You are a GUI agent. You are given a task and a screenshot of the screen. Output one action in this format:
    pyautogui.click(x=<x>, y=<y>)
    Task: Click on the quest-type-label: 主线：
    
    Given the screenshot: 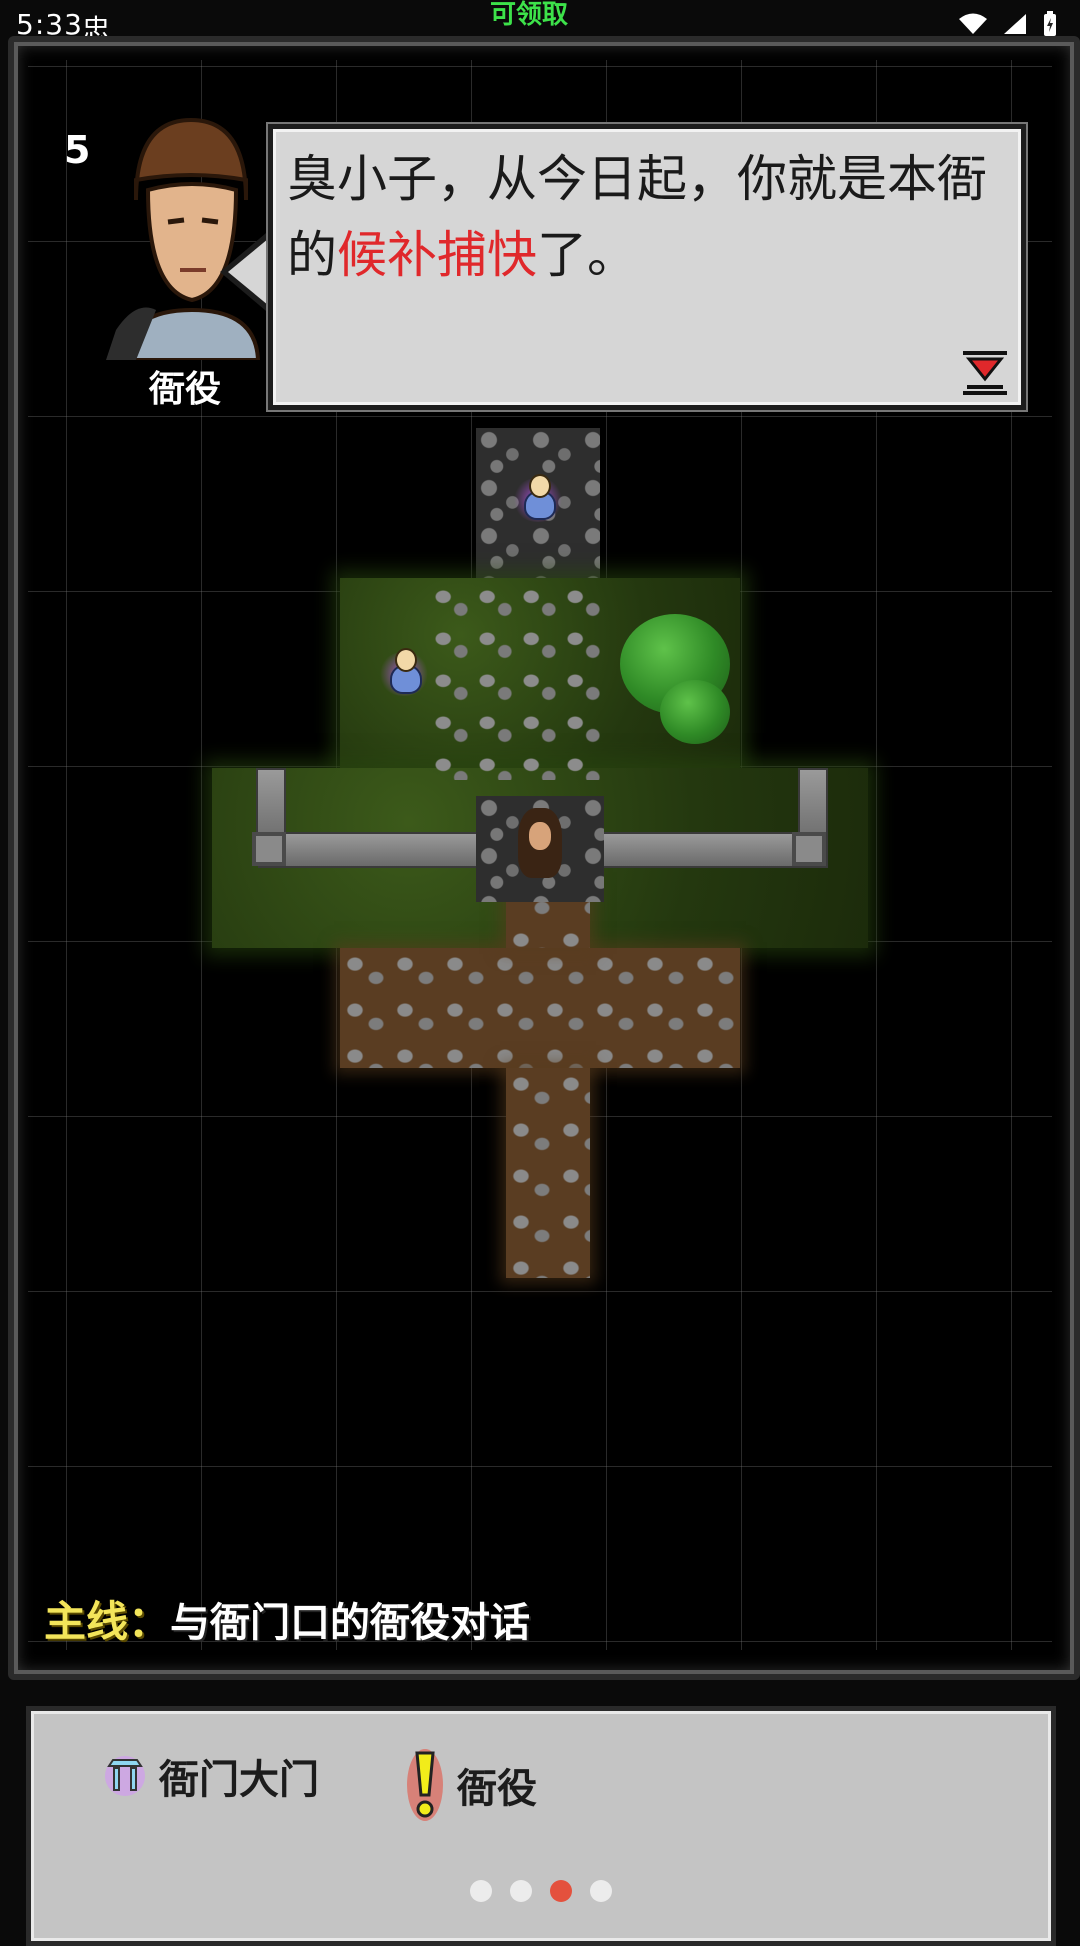 What is the action you would take?
    pyautogui.click(x=107, y=1621)
    